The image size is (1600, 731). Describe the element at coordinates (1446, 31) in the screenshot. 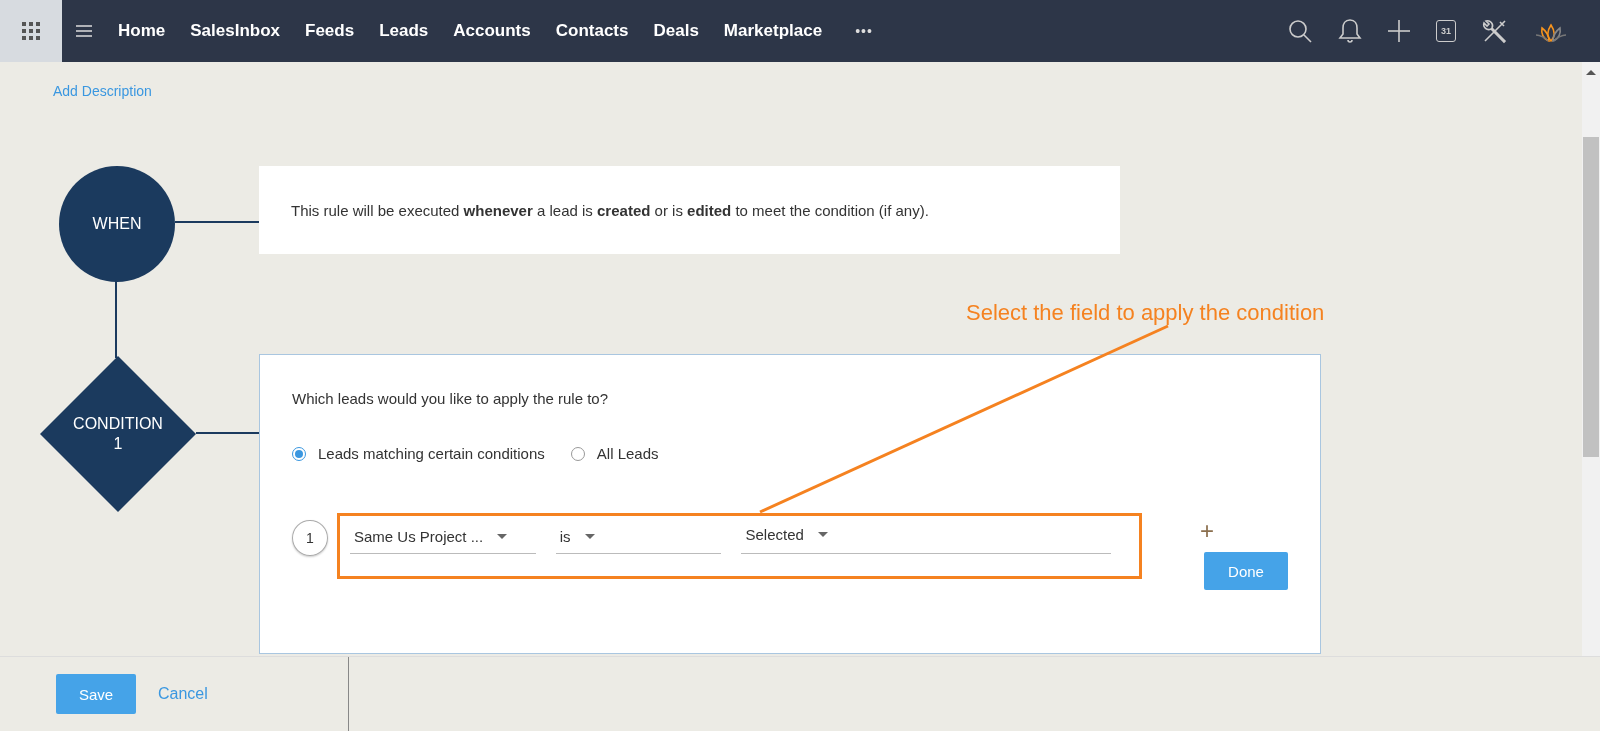

I see `calendar-icon: 31` at that location.